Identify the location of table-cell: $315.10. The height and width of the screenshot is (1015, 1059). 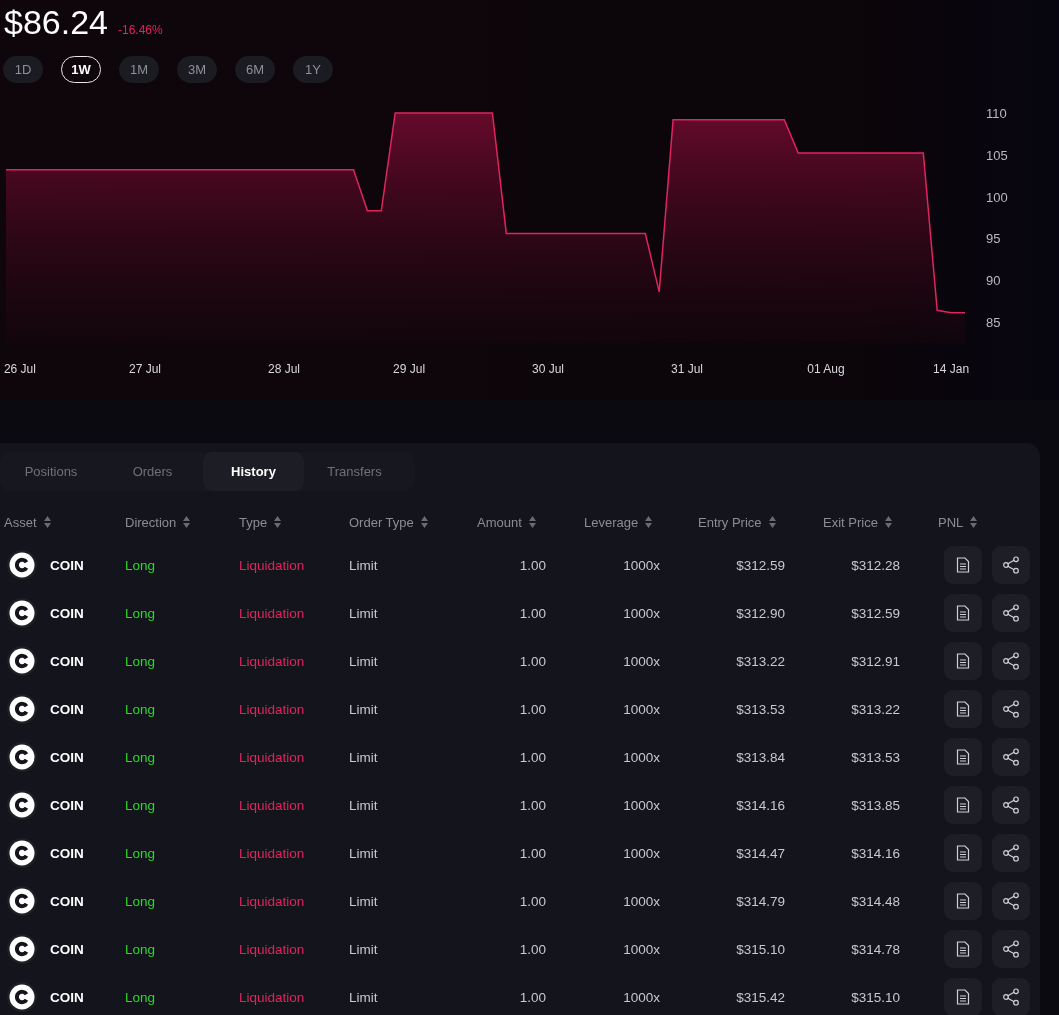
(760, 949).